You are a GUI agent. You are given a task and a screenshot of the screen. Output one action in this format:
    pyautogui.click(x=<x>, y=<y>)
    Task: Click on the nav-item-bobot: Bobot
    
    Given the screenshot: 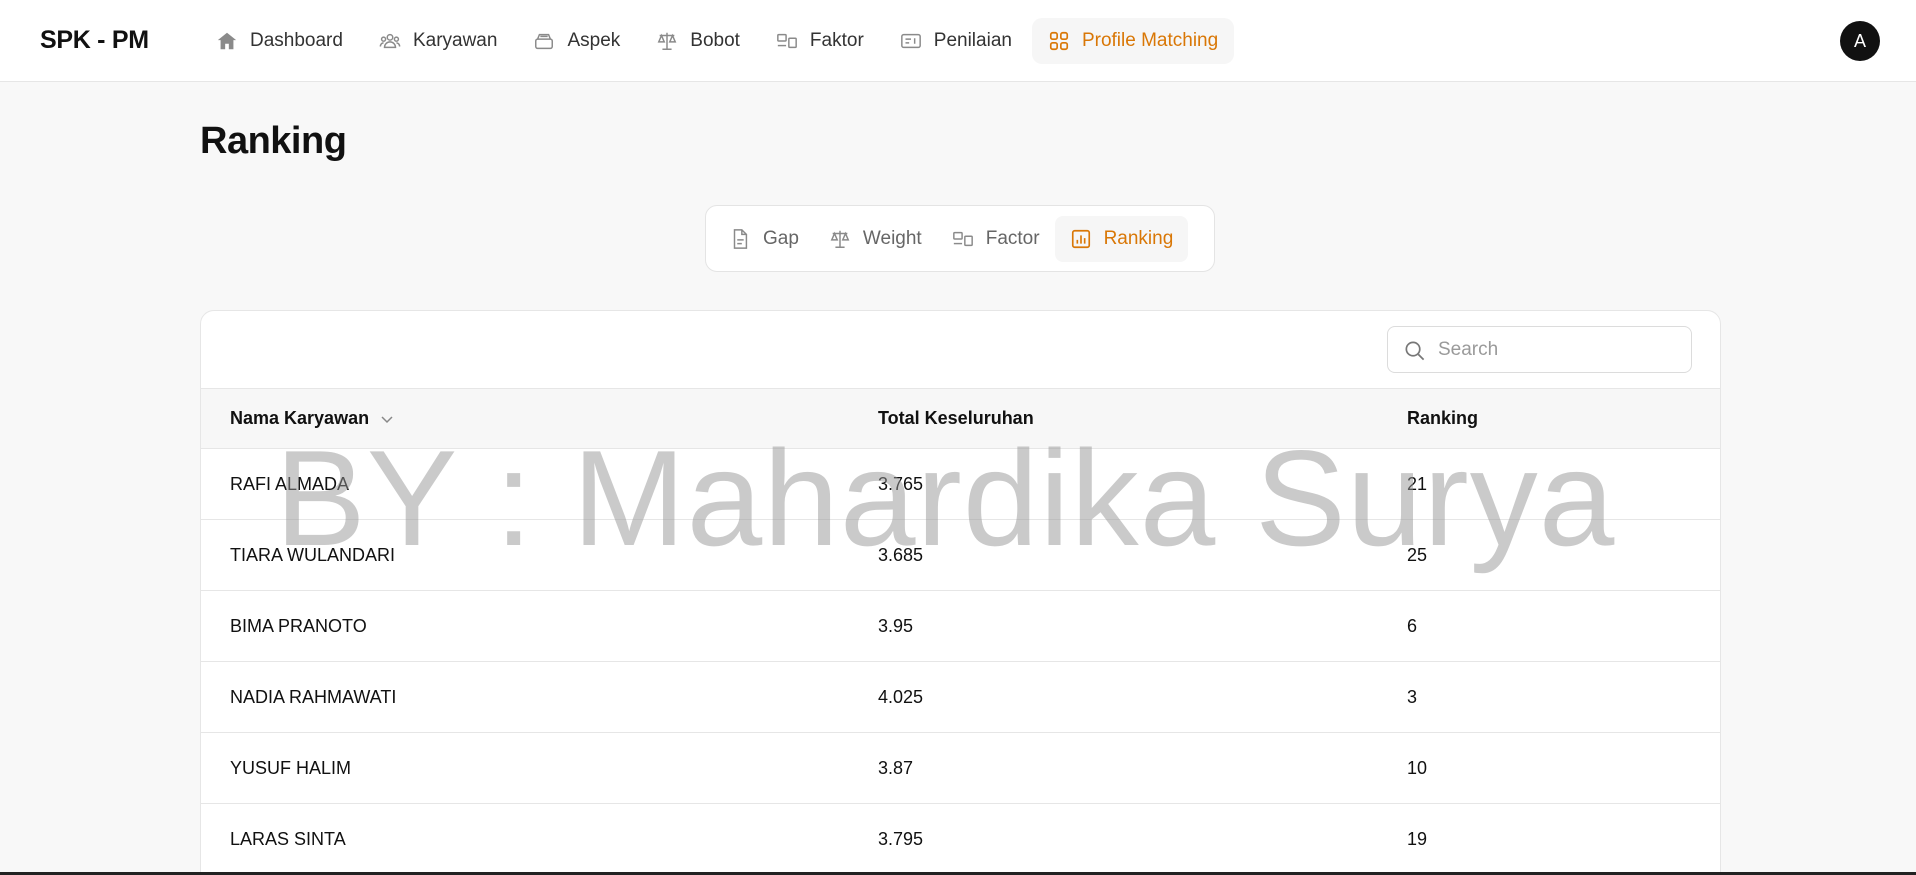 What is the action you would take?
    pyautogui.click(x=698, y=41)
    